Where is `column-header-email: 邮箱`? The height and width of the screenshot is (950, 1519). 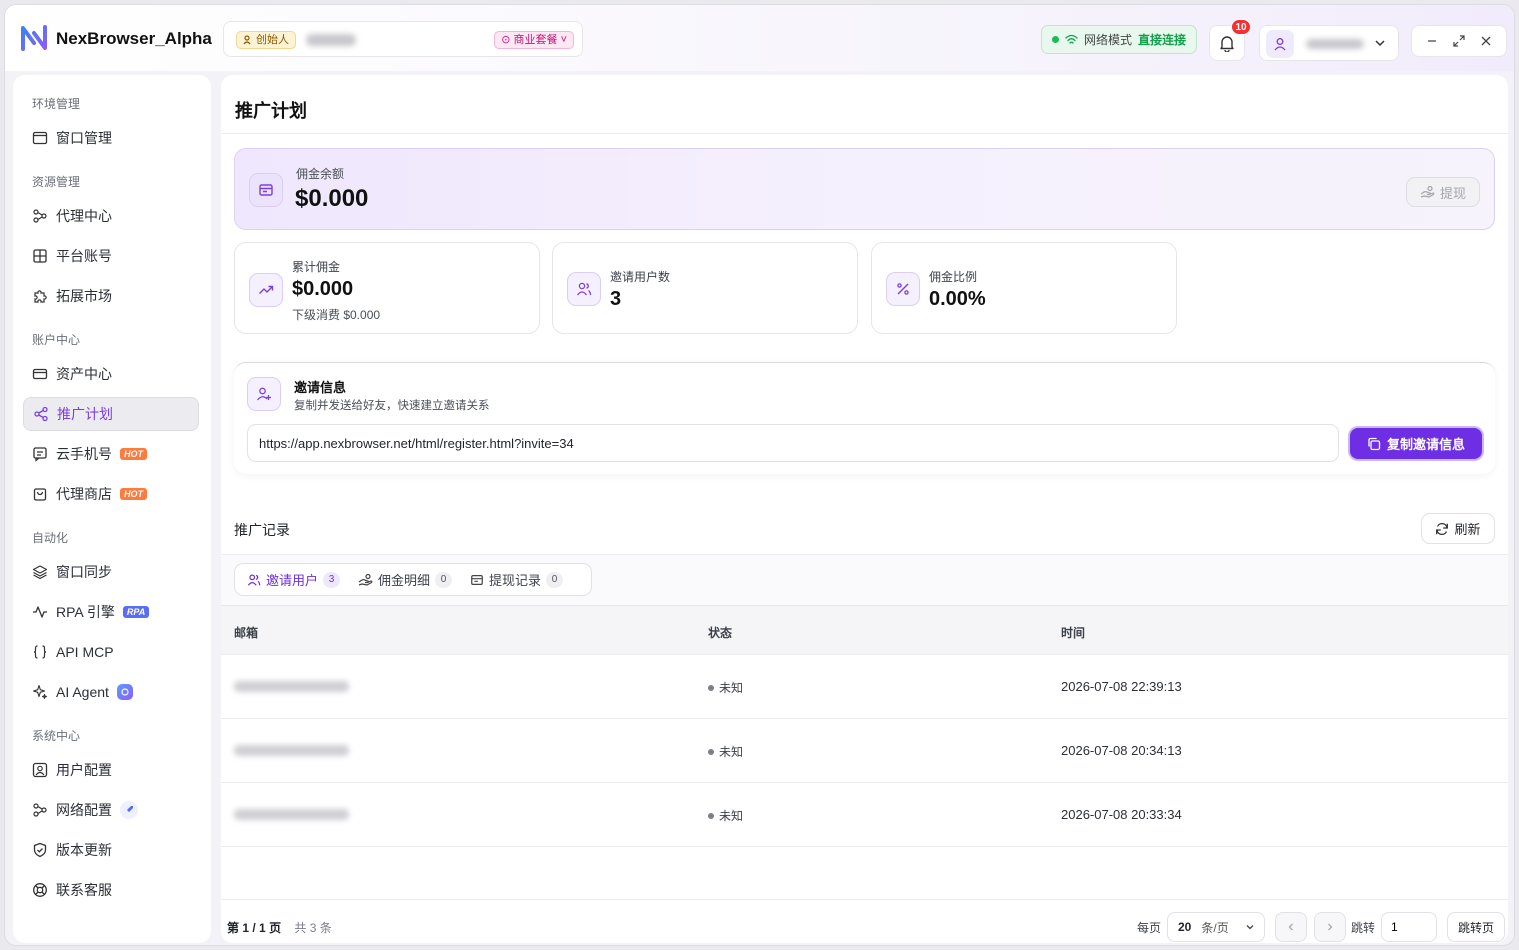 column-header-email: 邮箱 is located at coordinates (246, 632).